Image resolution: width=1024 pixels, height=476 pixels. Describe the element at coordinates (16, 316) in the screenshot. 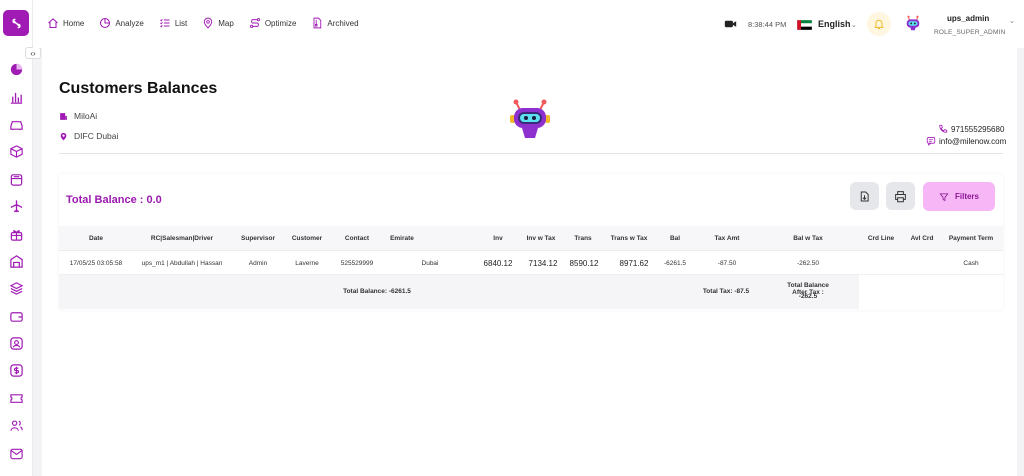

I see `sidebar-item-wallet` at that location.